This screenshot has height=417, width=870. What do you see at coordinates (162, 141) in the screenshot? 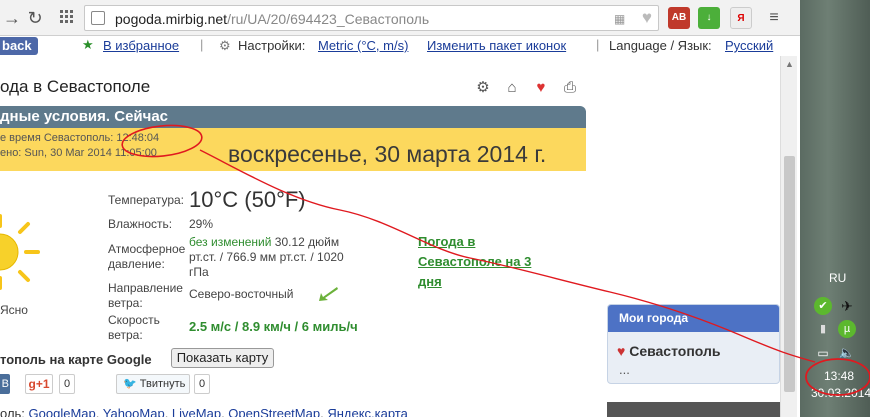
I see `annotation-circle-site-time` at bounding box center [162, 141].